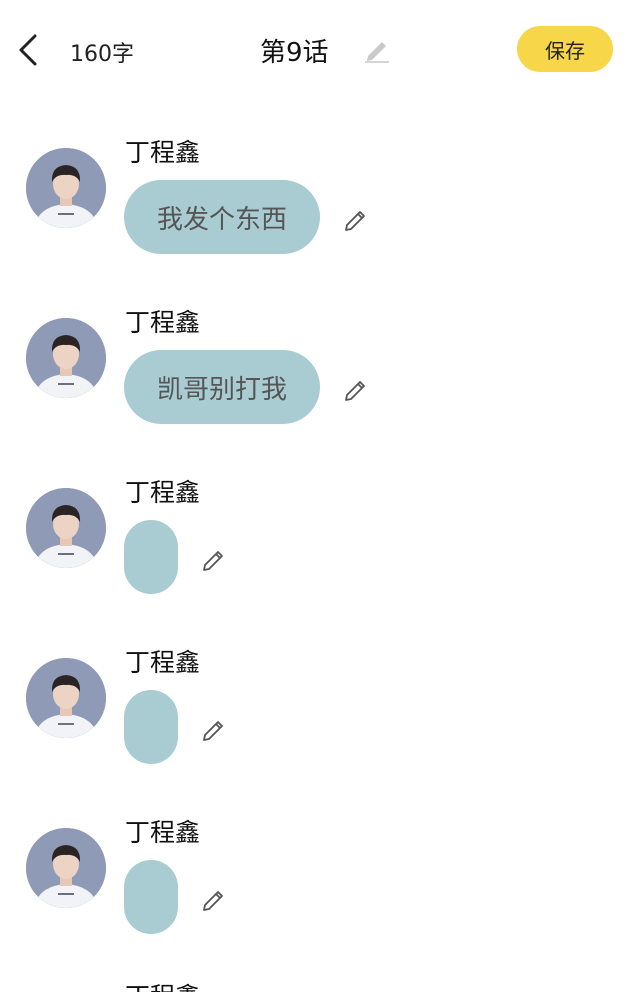  I want to click on message-bubble: 我发个东西, so click(222, 217).